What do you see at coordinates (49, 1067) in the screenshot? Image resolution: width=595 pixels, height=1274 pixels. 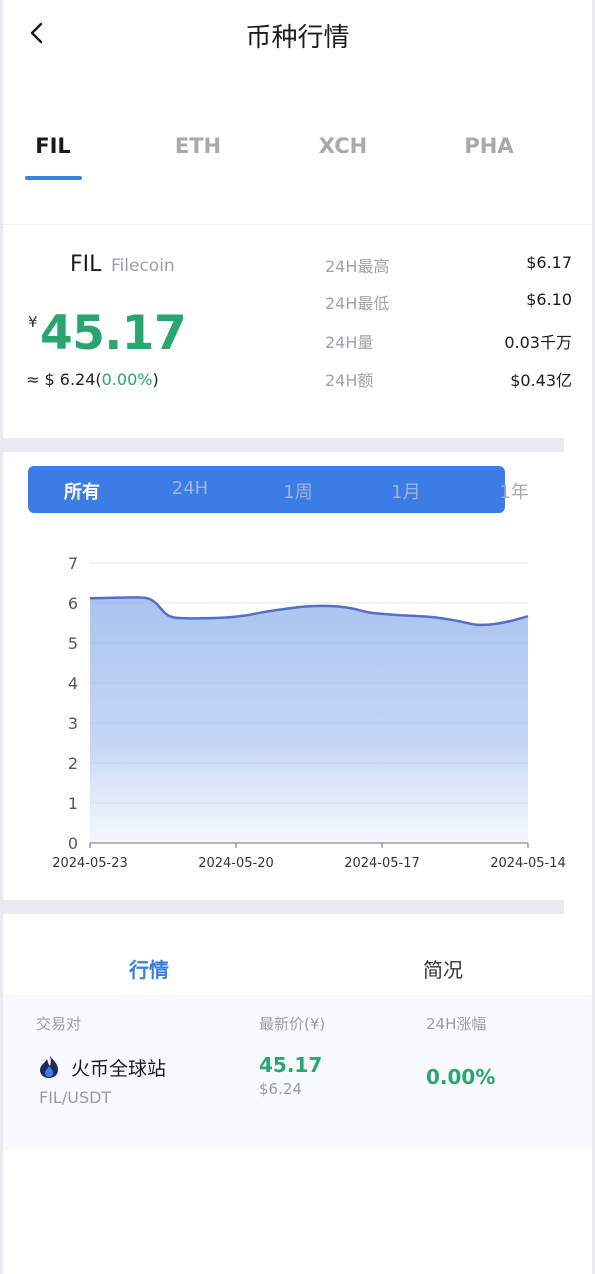 I see `exchange-logo-icon` at bounding box center [49, 1067].